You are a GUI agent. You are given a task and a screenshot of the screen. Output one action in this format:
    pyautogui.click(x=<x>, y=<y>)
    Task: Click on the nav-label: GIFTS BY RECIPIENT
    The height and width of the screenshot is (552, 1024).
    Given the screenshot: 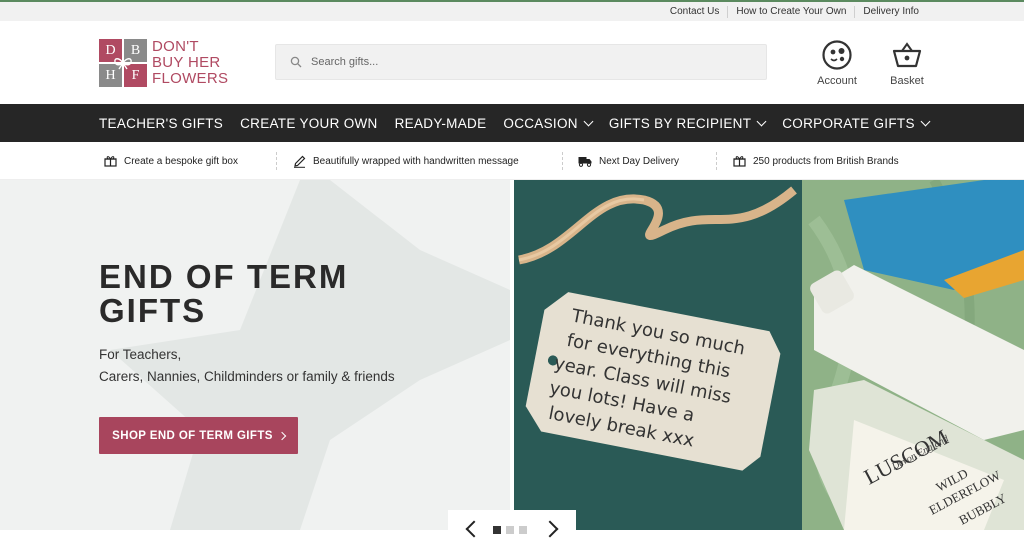 What is the action you would take?
    pyautogui.click(x=680, y=123)
    